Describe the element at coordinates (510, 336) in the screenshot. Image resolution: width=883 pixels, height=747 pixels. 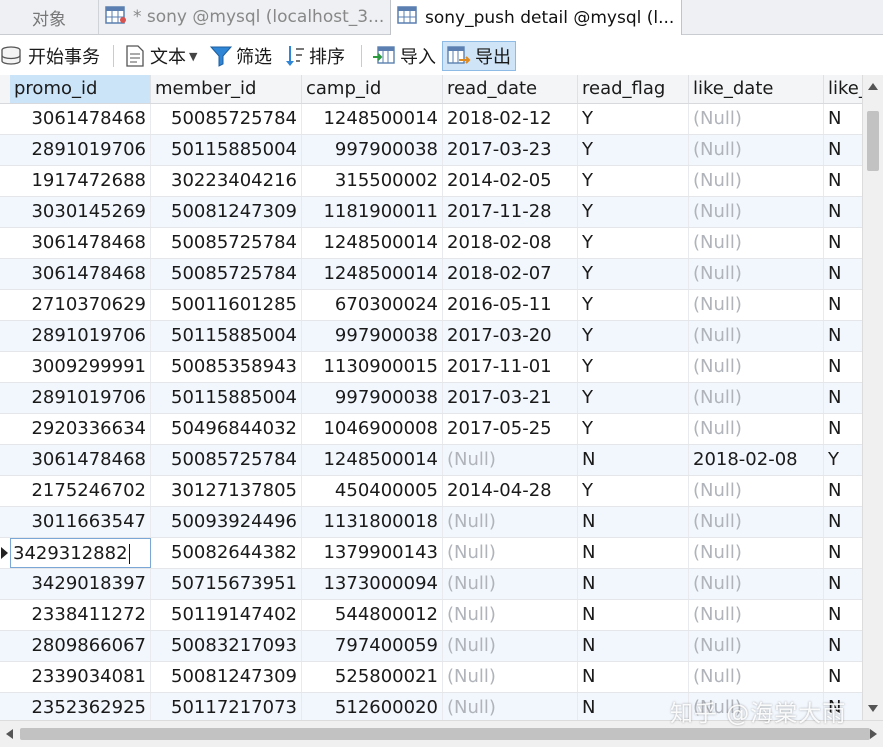
I see `cell-read-date: 2017-03-20` at that location.